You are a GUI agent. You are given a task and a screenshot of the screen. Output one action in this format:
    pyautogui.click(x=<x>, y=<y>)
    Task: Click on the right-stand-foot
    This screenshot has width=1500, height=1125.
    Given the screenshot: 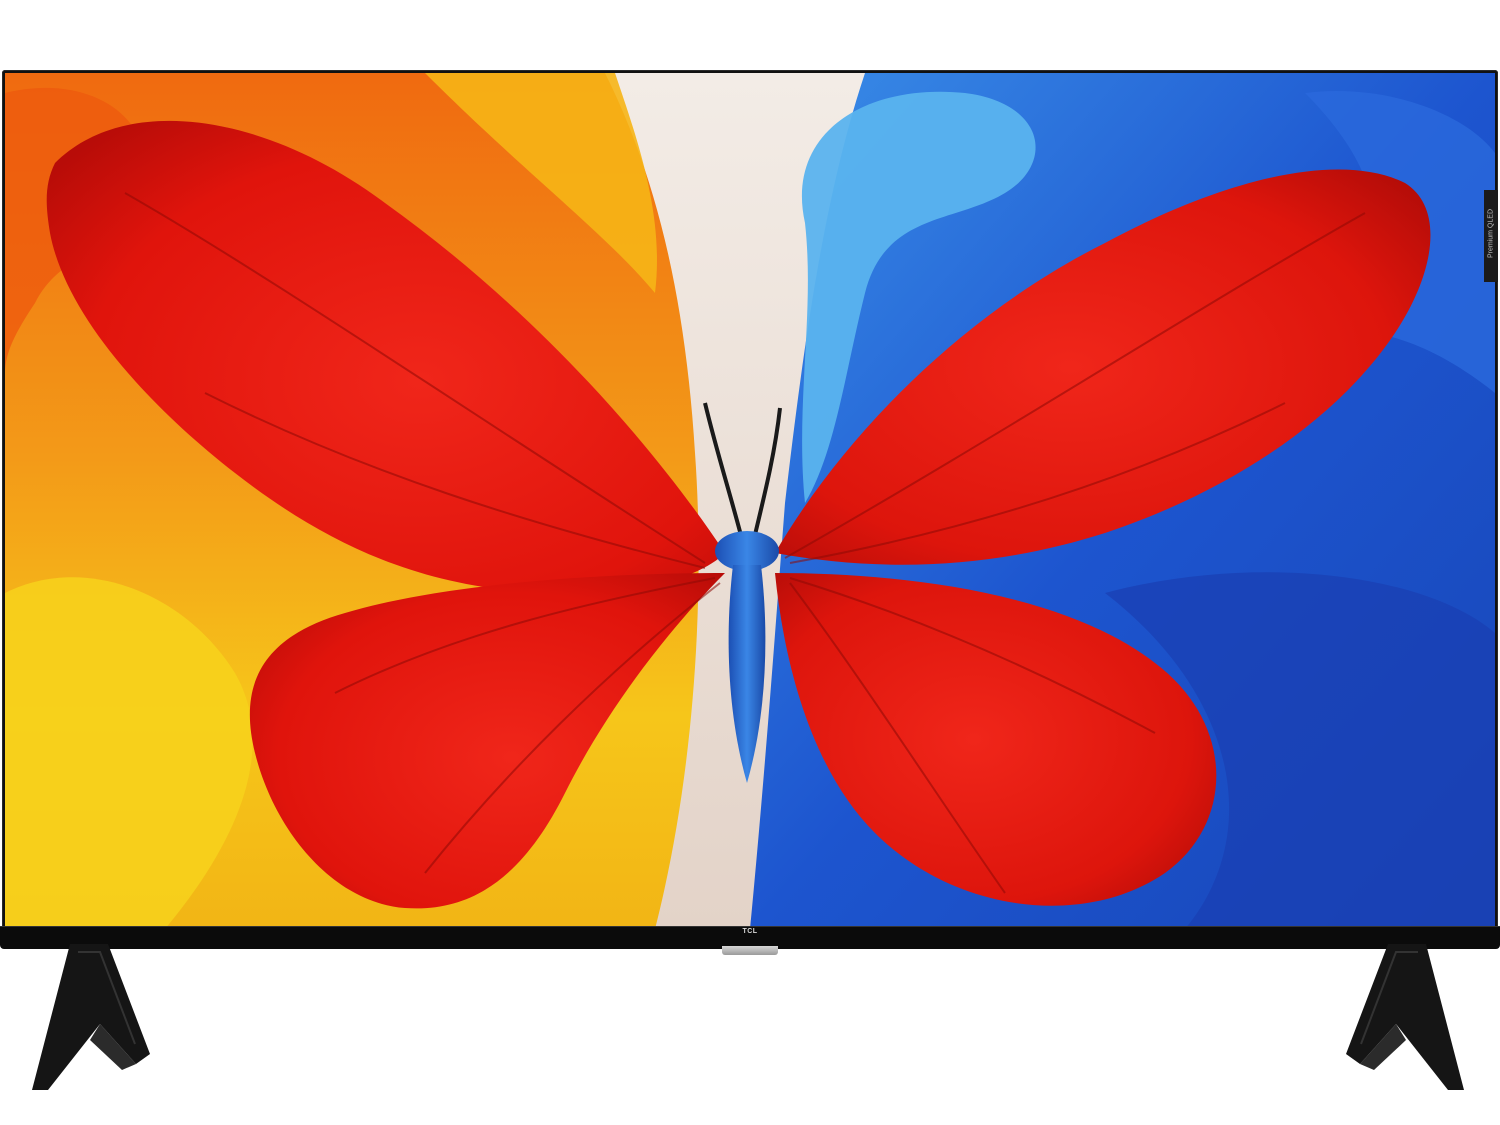 What is the action you would take?
    pyautogui.click(x=1405, y=1017)
    